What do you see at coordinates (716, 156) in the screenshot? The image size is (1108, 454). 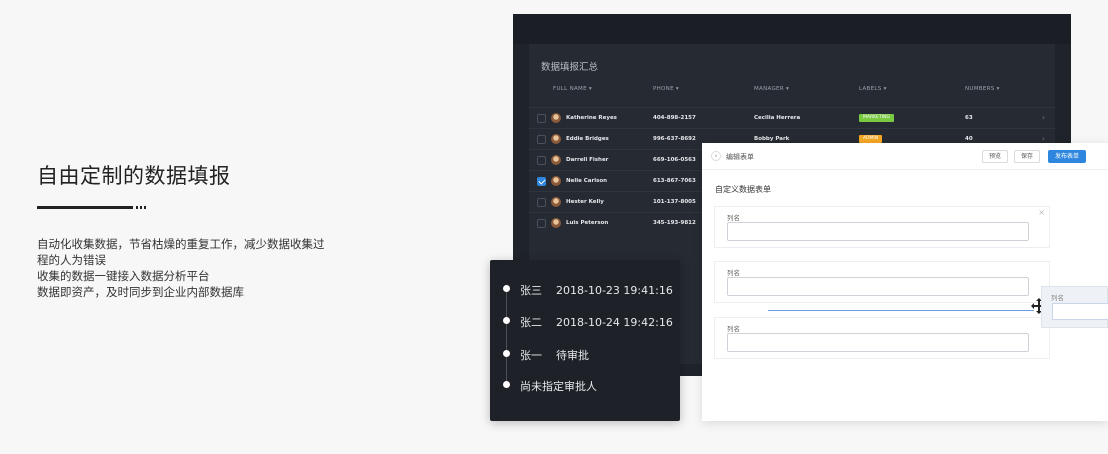 I see `chevron-left-icon: ‹` at bounding box center [716, 156].